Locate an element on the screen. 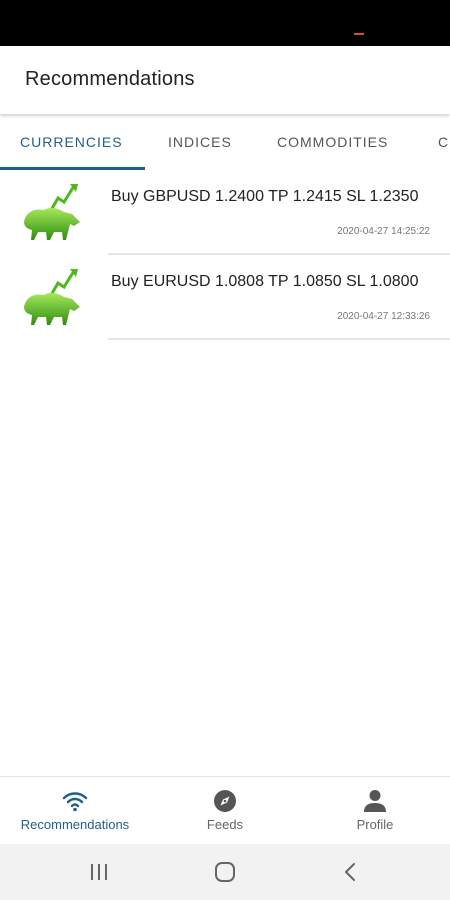 The width and height of the screenshot is (450, 900). home-icon is located at coordinates (225, 872).